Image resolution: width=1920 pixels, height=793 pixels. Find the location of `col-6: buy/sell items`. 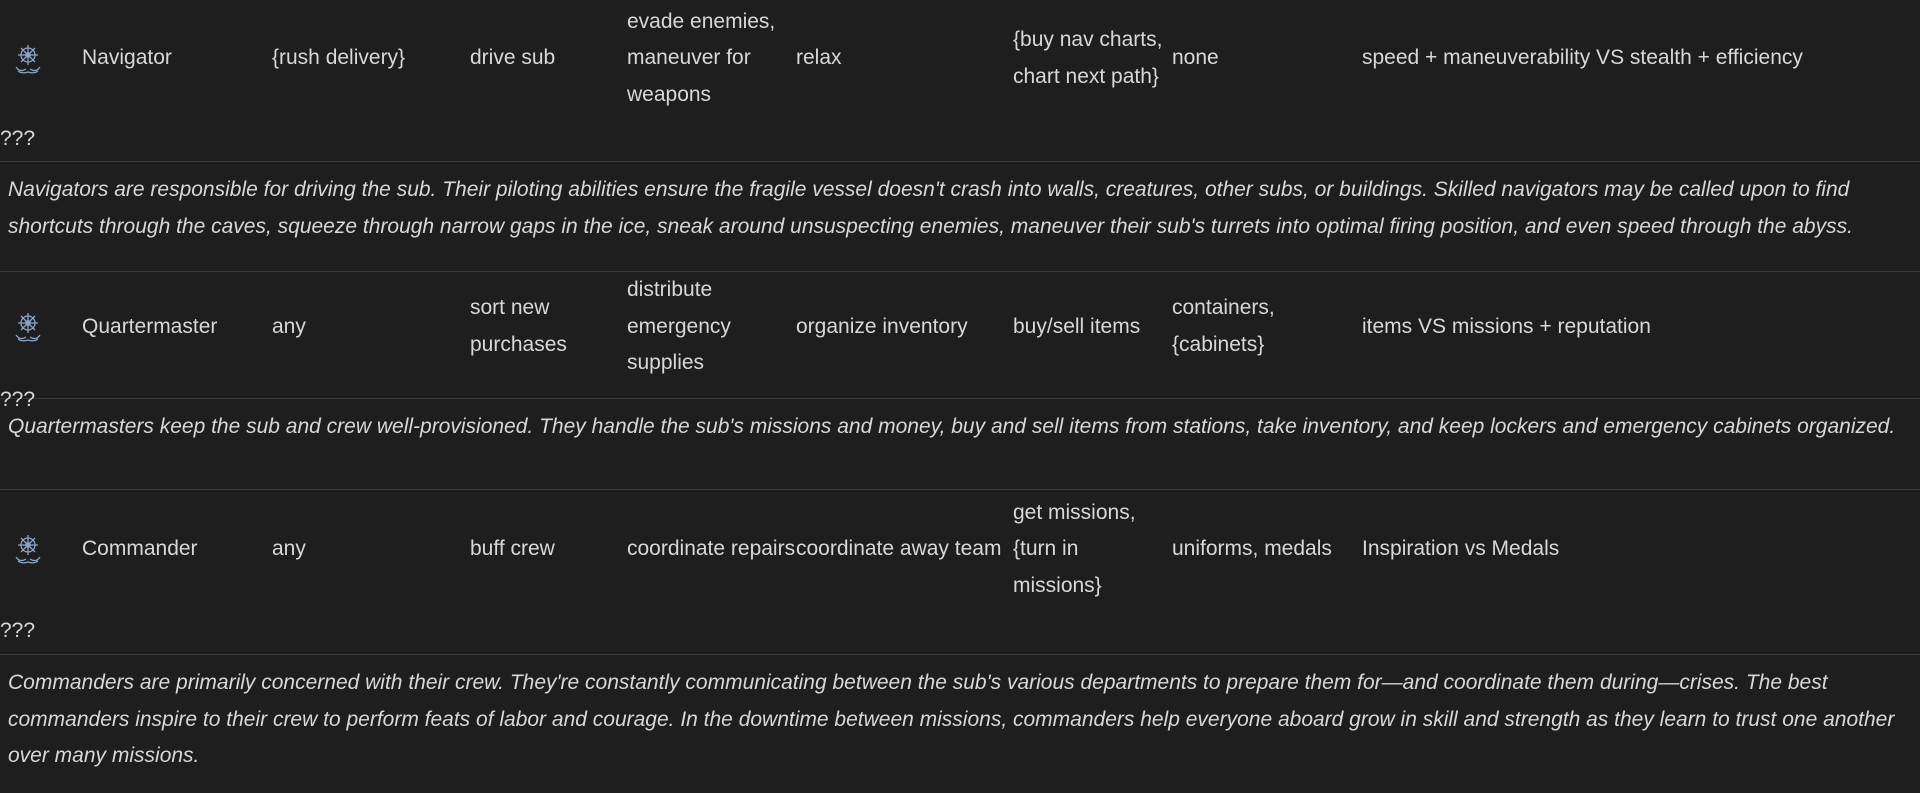

col-6: buy/sell items is located at coordinates (1077, 326).